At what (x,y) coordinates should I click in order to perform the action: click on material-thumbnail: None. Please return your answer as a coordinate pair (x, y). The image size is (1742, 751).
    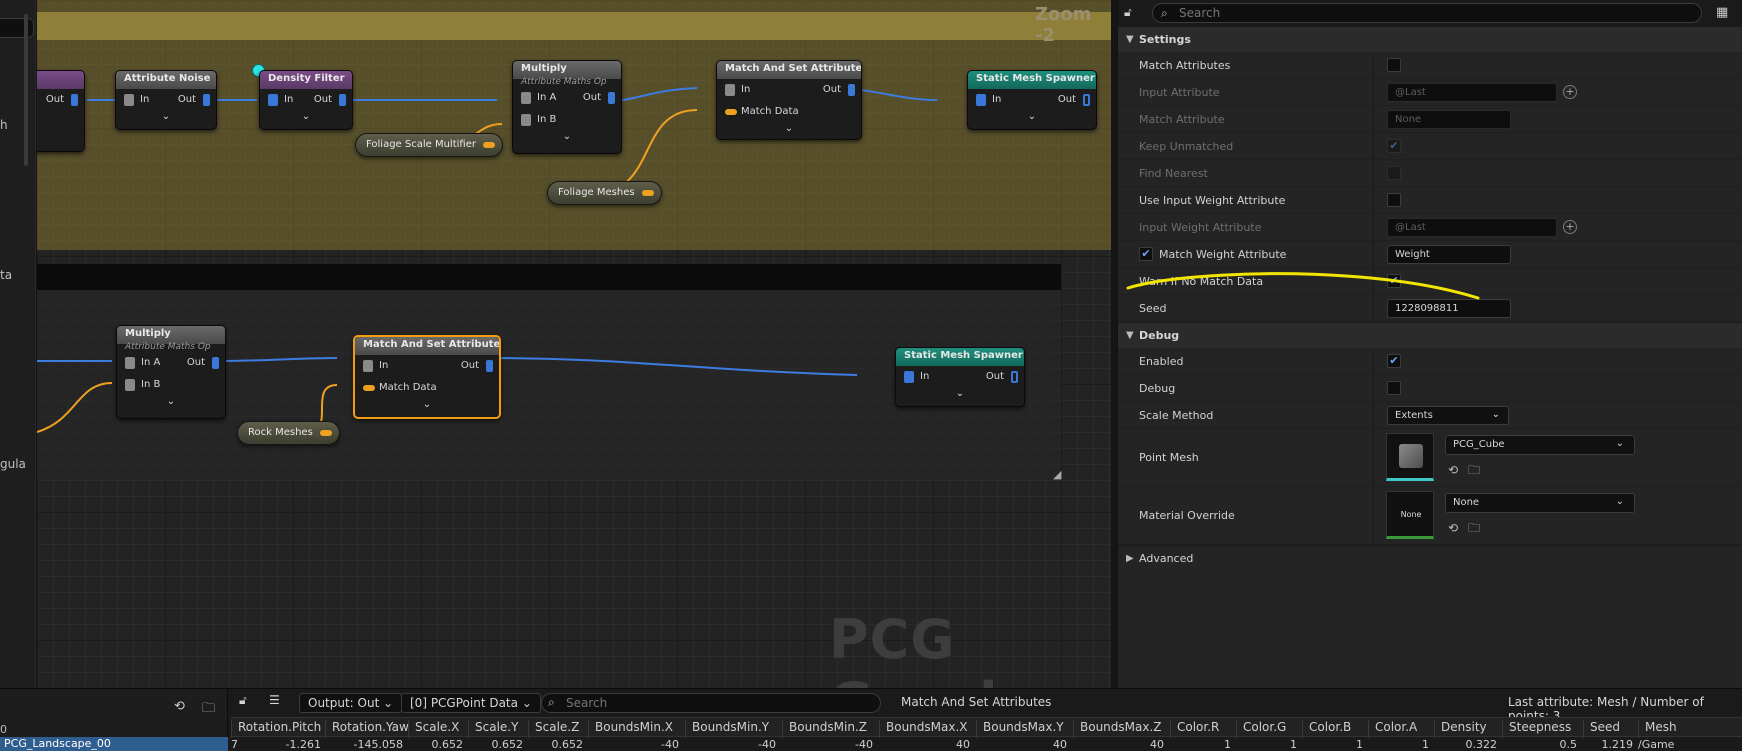
    Looking at the image, I should click on (1410, 515).